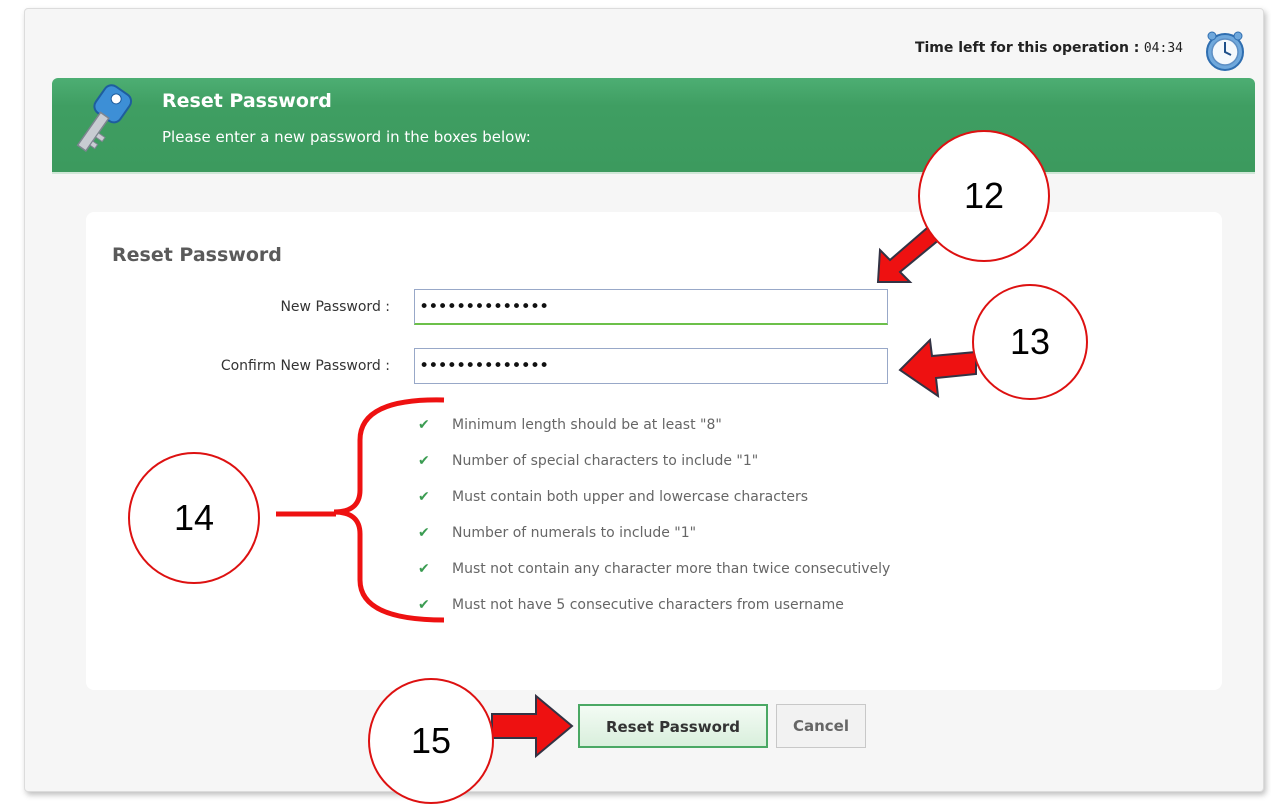 The height and width of the screenshot is (804, 1271). Describe the element at coordinates (984, 196) in the screenshot. I see `callout-12: 12` at that location.